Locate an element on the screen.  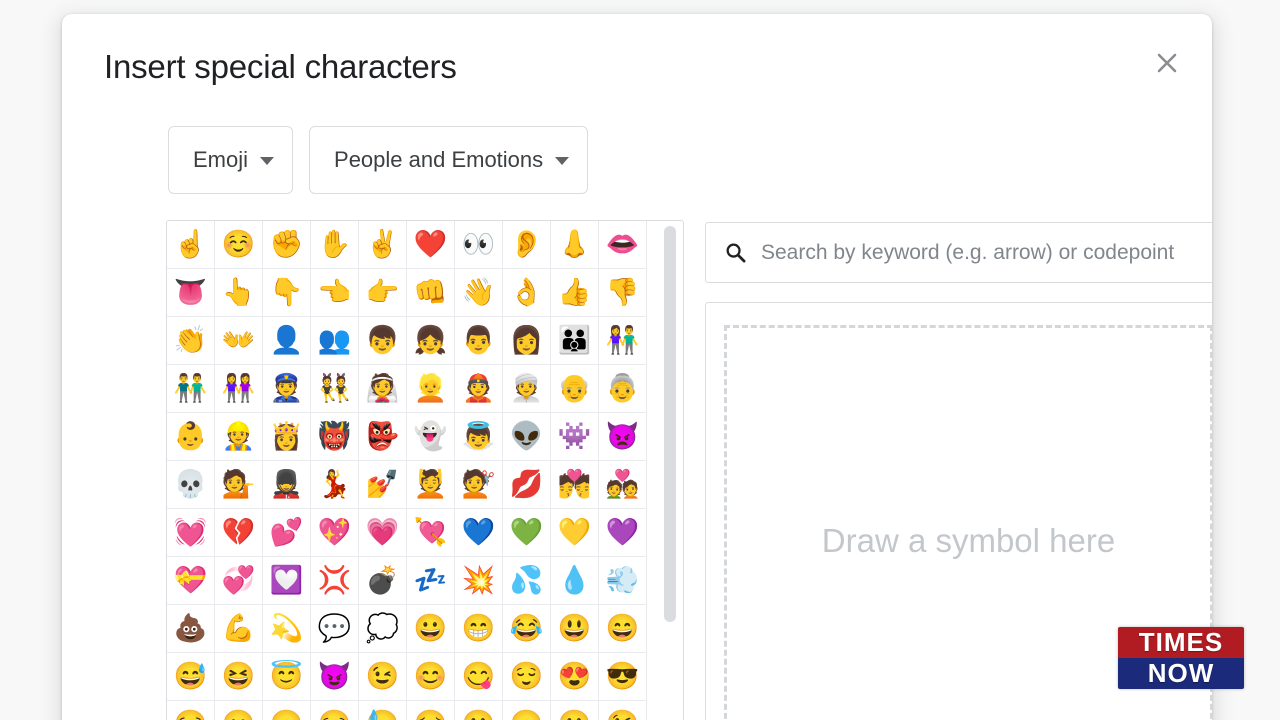
emoji-cell: 💬 is located at coordinates (335, 629).